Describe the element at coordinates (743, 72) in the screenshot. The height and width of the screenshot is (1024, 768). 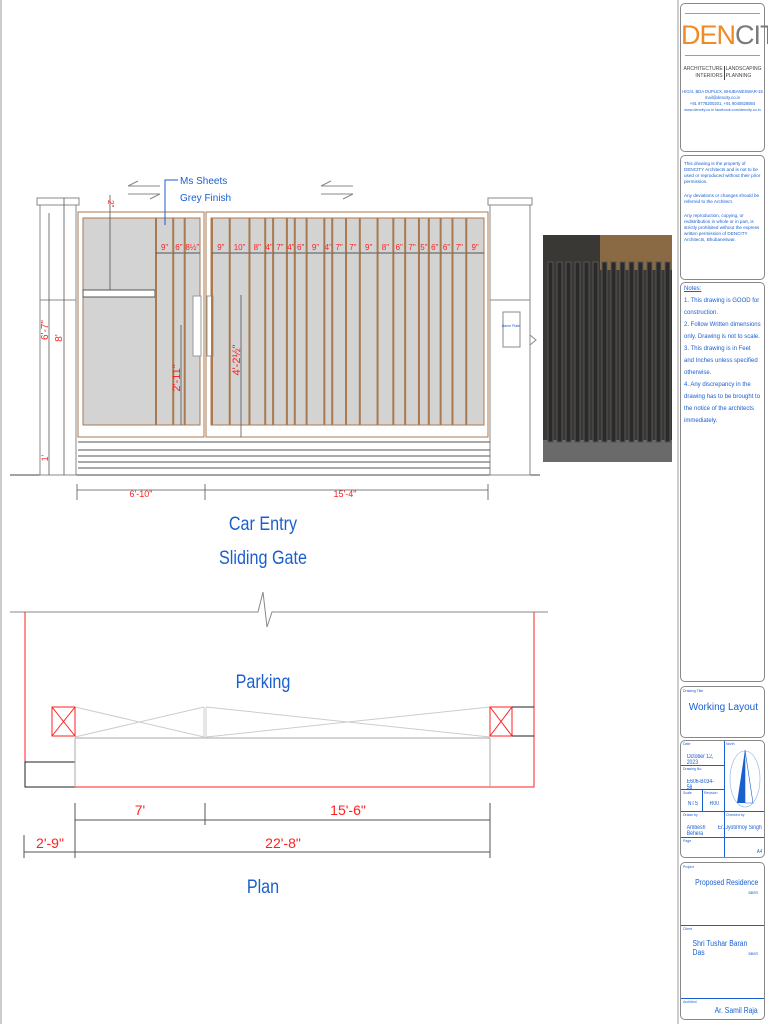
I see `services-right: LANDSCAPING PLANNING` at that location.